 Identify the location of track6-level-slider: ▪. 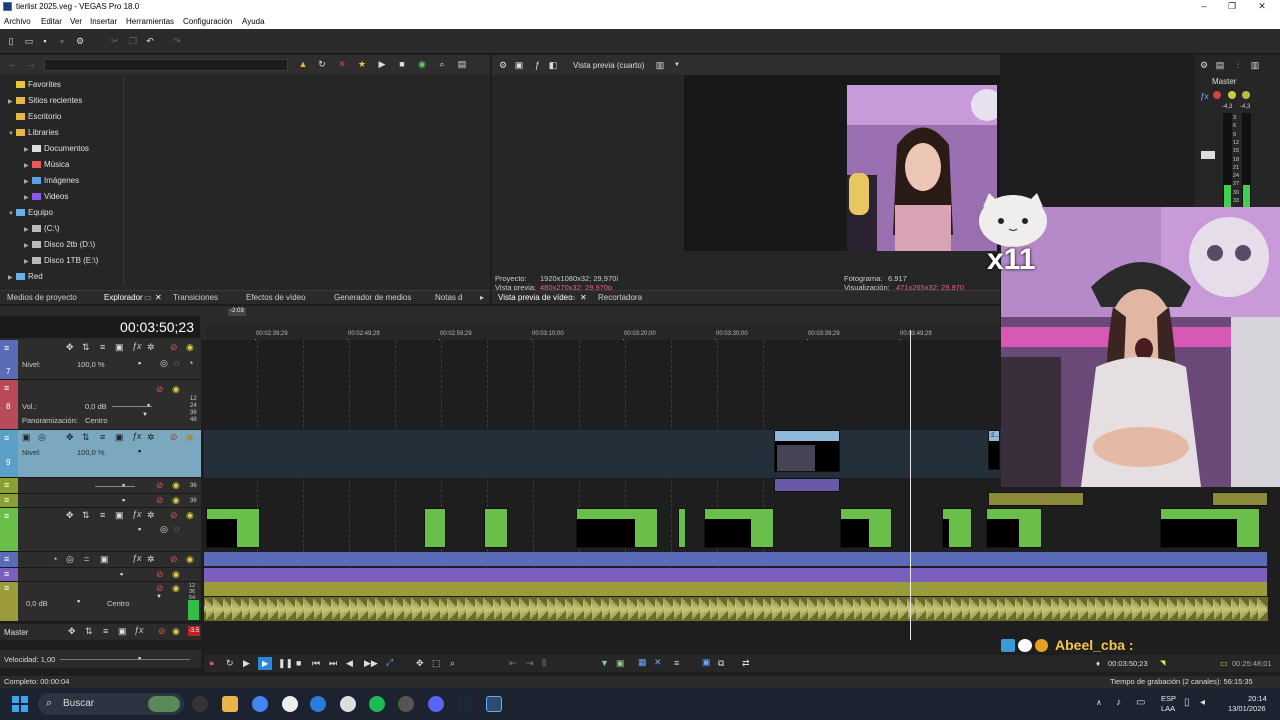
(139, 529).